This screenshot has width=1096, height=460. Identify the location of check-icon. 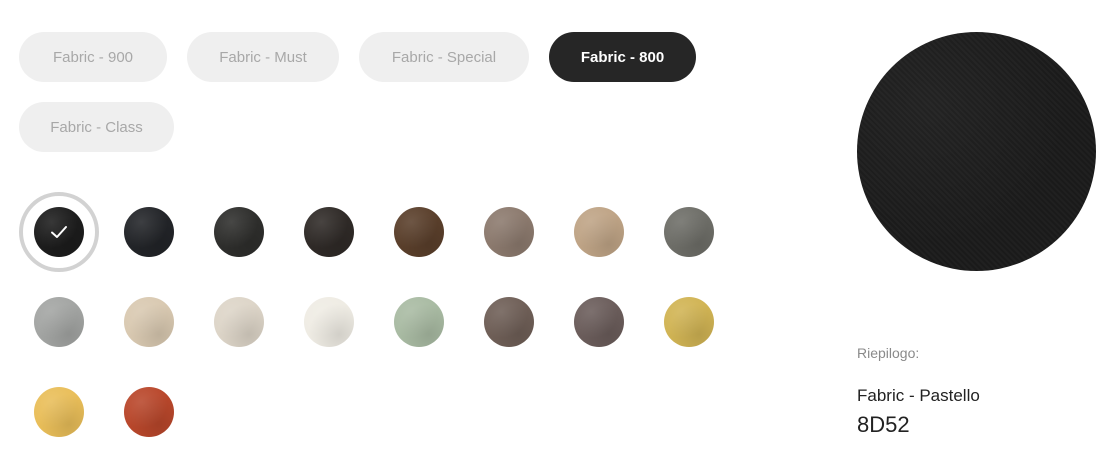
(59, 232).